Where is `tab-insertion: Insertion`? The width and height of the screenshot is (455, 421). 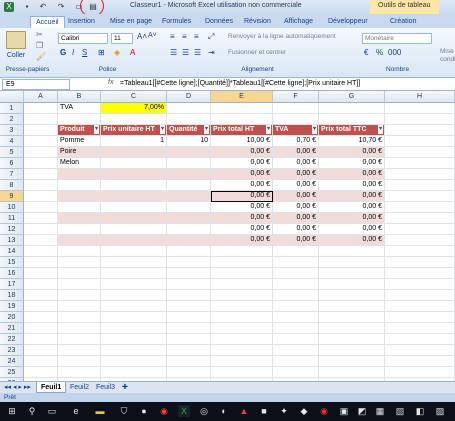
tab-insertion: Insertion is located at coordinates (81, 22).